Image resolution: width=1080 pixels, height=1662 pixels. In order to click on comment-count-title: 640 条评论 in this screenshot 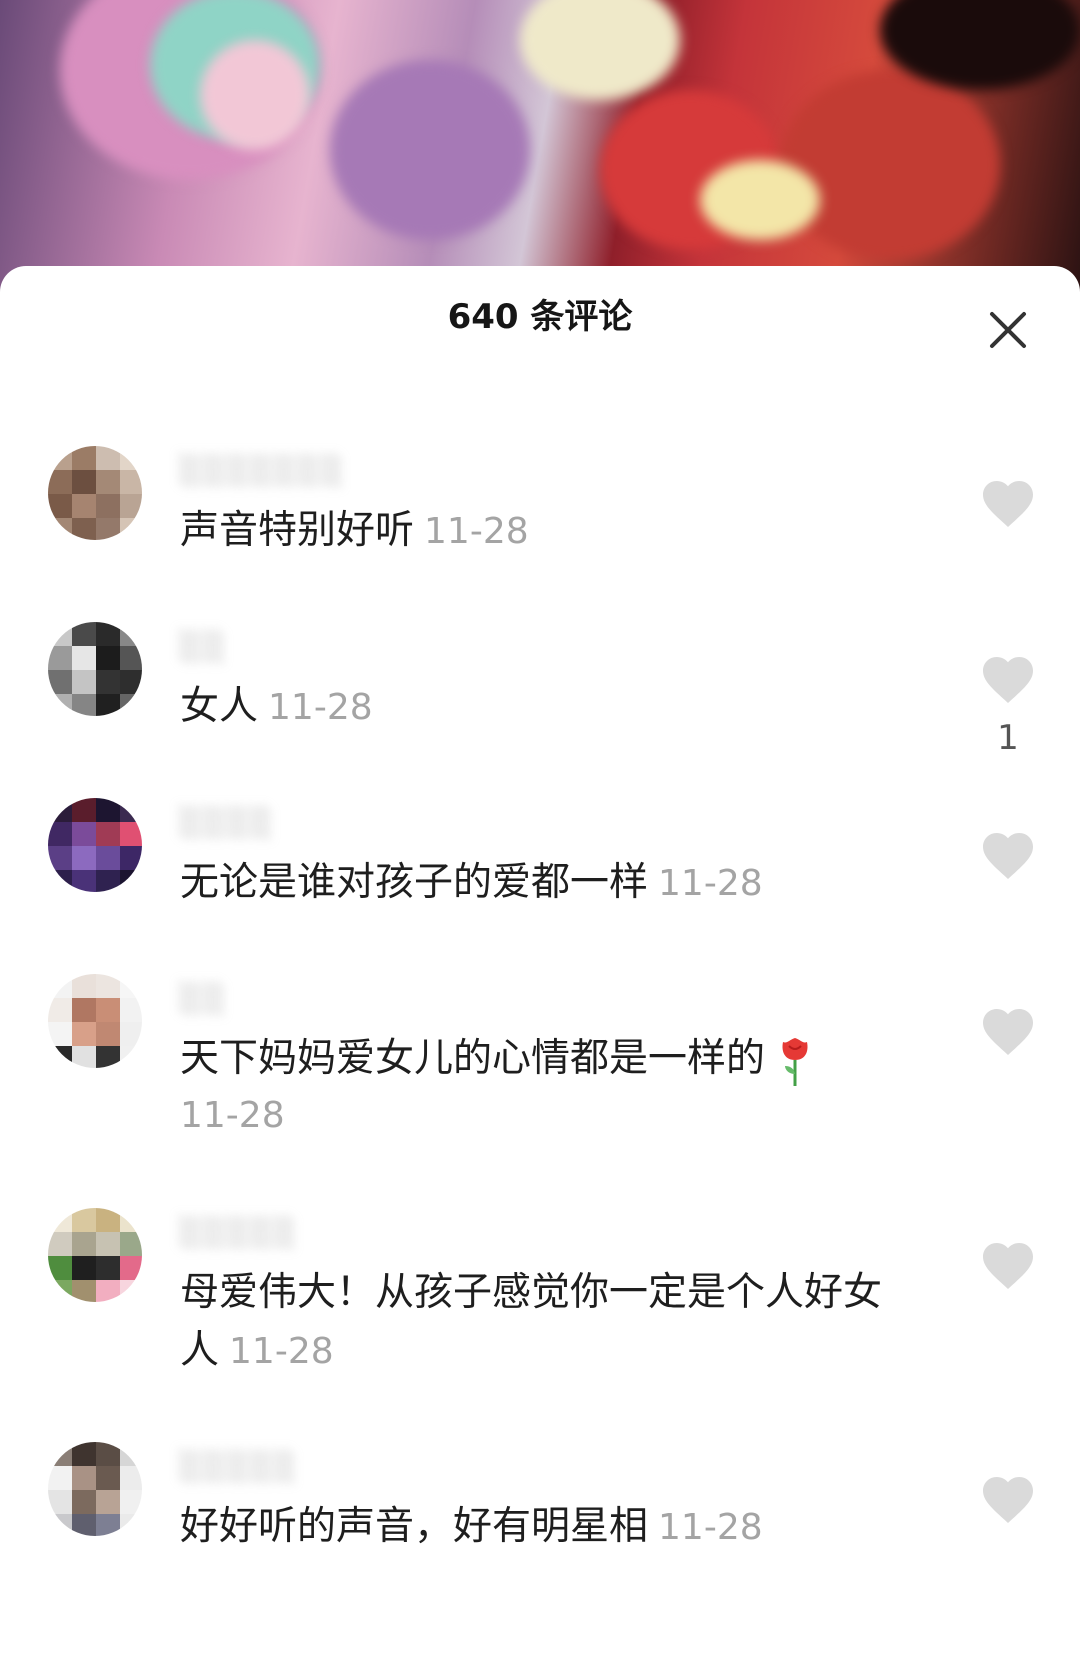, I will do `click(540, 317)`.